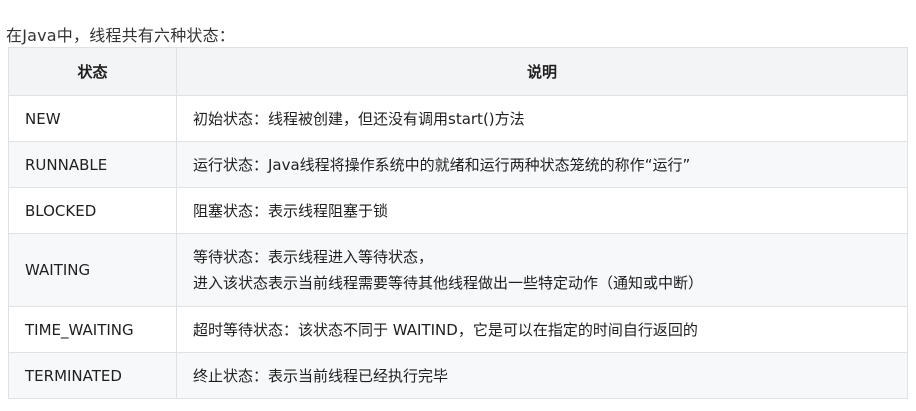 The image size is (916, 411). What do you see at coordinates (92, 270) in the screenshot?
I see `state-name: WAITING` at bounding box center [92, 270].